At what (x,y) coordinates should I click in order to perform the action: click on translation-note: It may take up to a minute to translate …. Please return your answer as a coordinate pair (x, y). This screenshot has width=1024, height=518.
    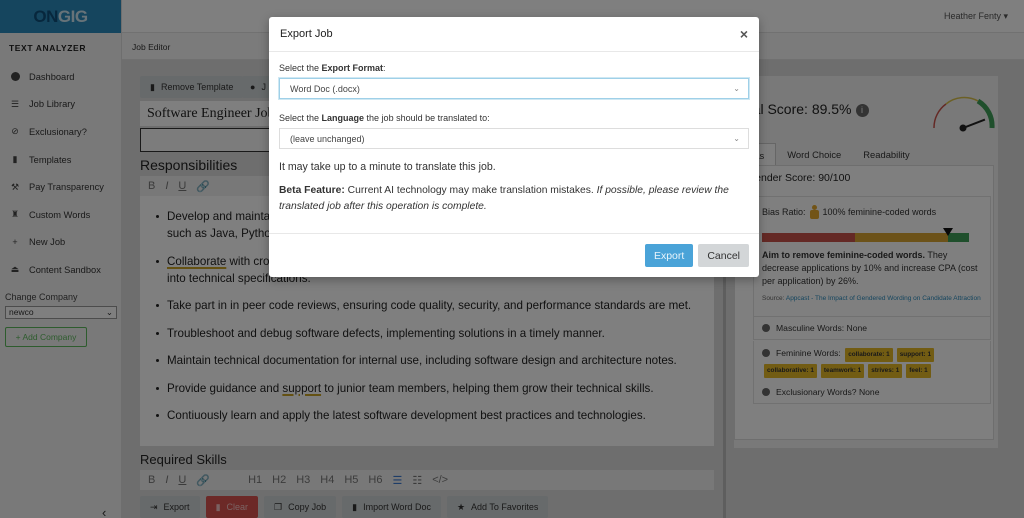
    Looking at the image, I should click on (387, 167).